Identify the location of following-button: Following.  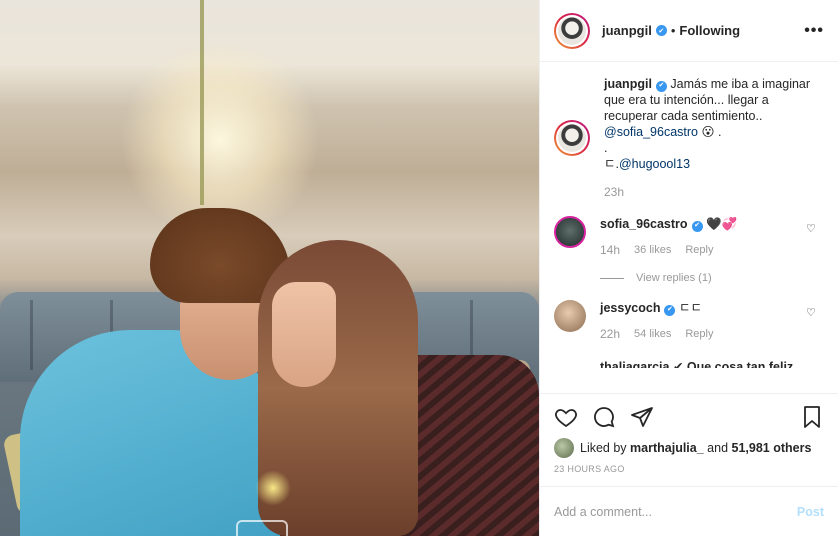
(709, 30).